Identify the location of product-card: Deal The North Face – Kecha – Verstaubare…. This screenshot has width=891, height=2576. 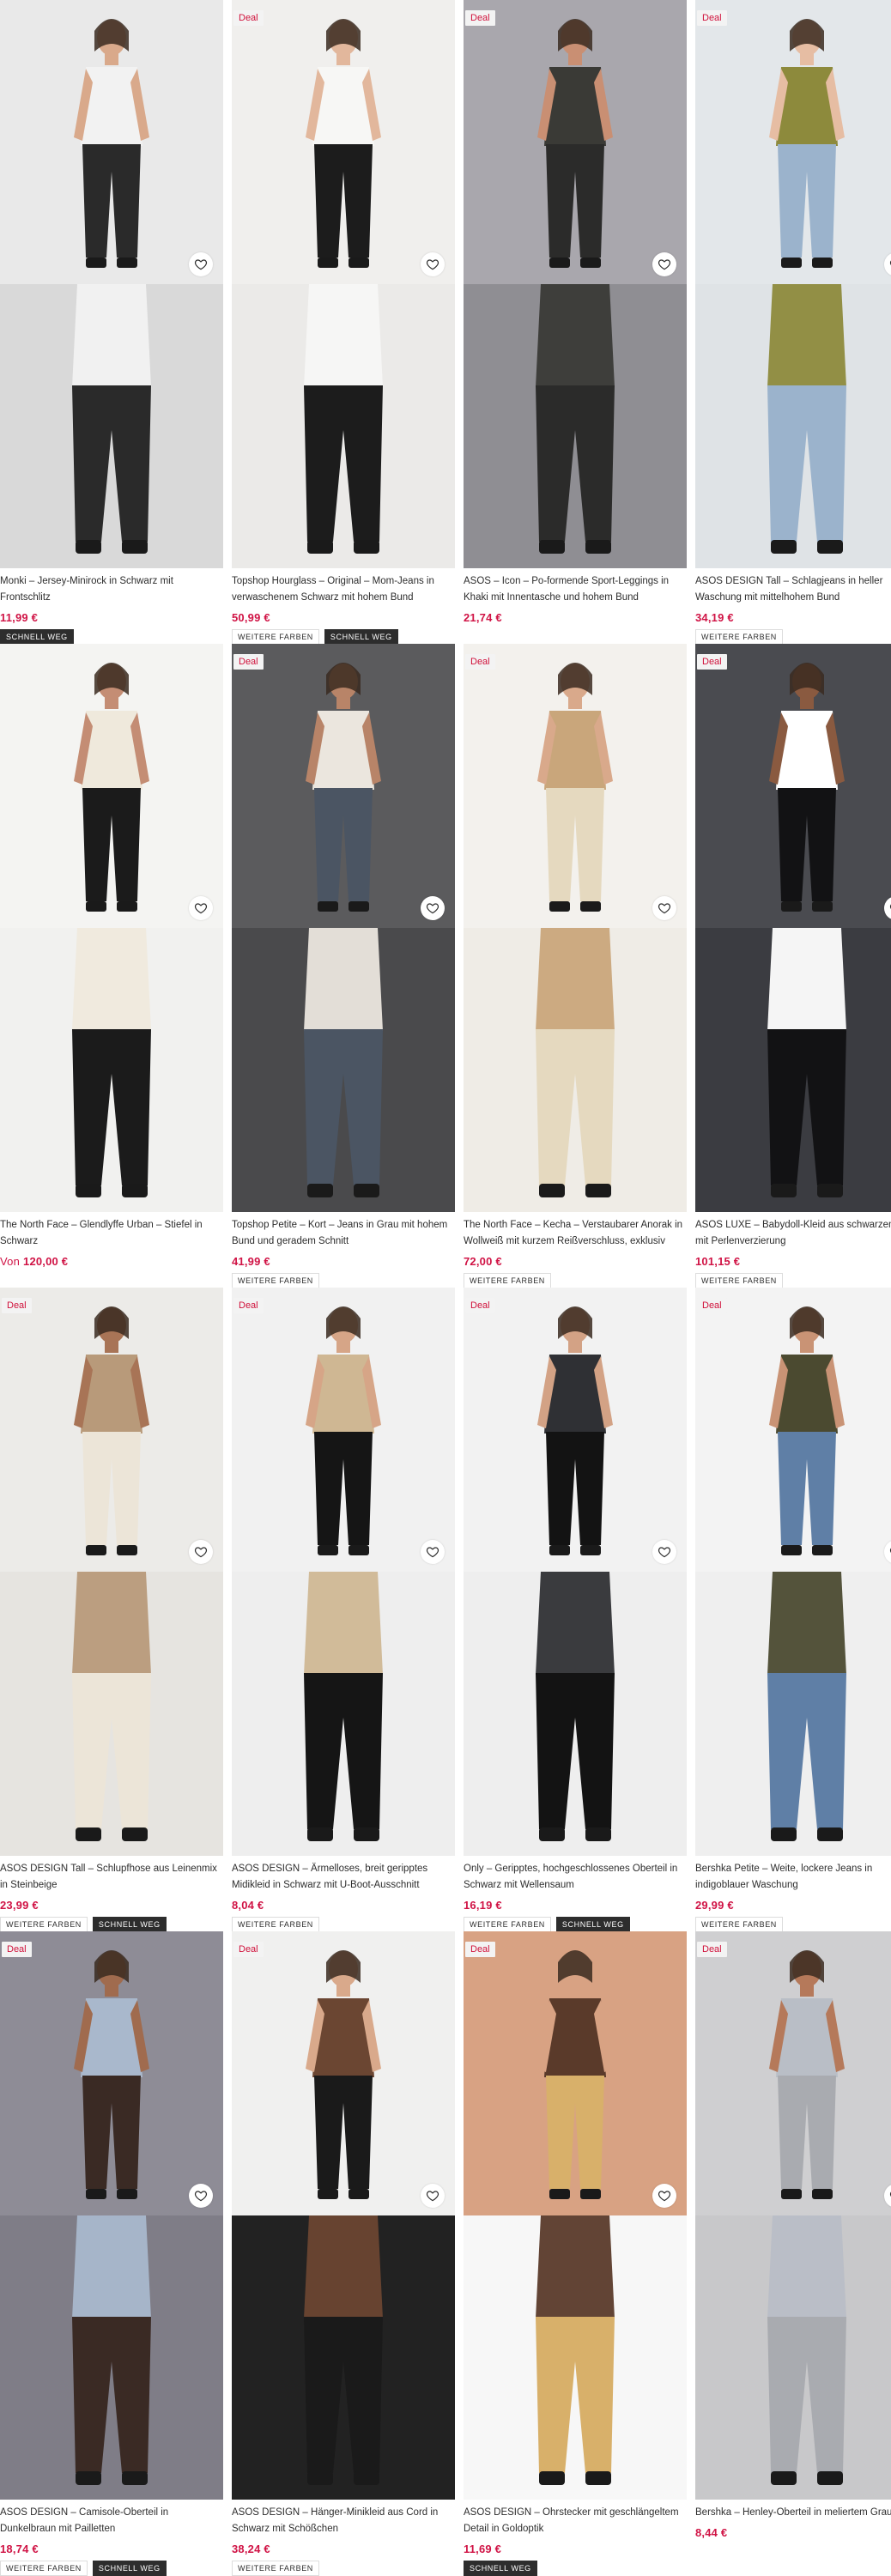
(575, 966).